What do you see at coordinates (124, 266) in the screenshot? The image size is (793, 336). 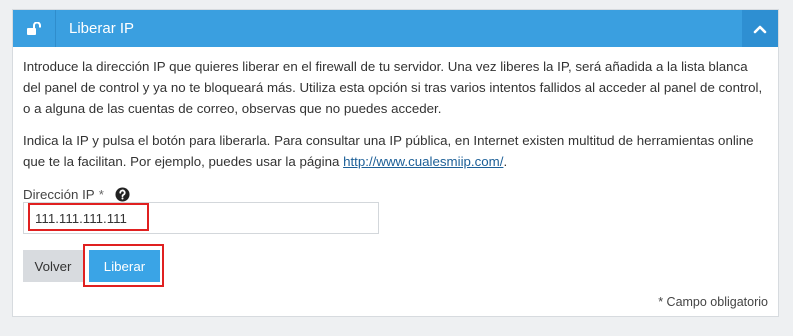 I see `release-button: Liberar` at bounding box center [124, 266].